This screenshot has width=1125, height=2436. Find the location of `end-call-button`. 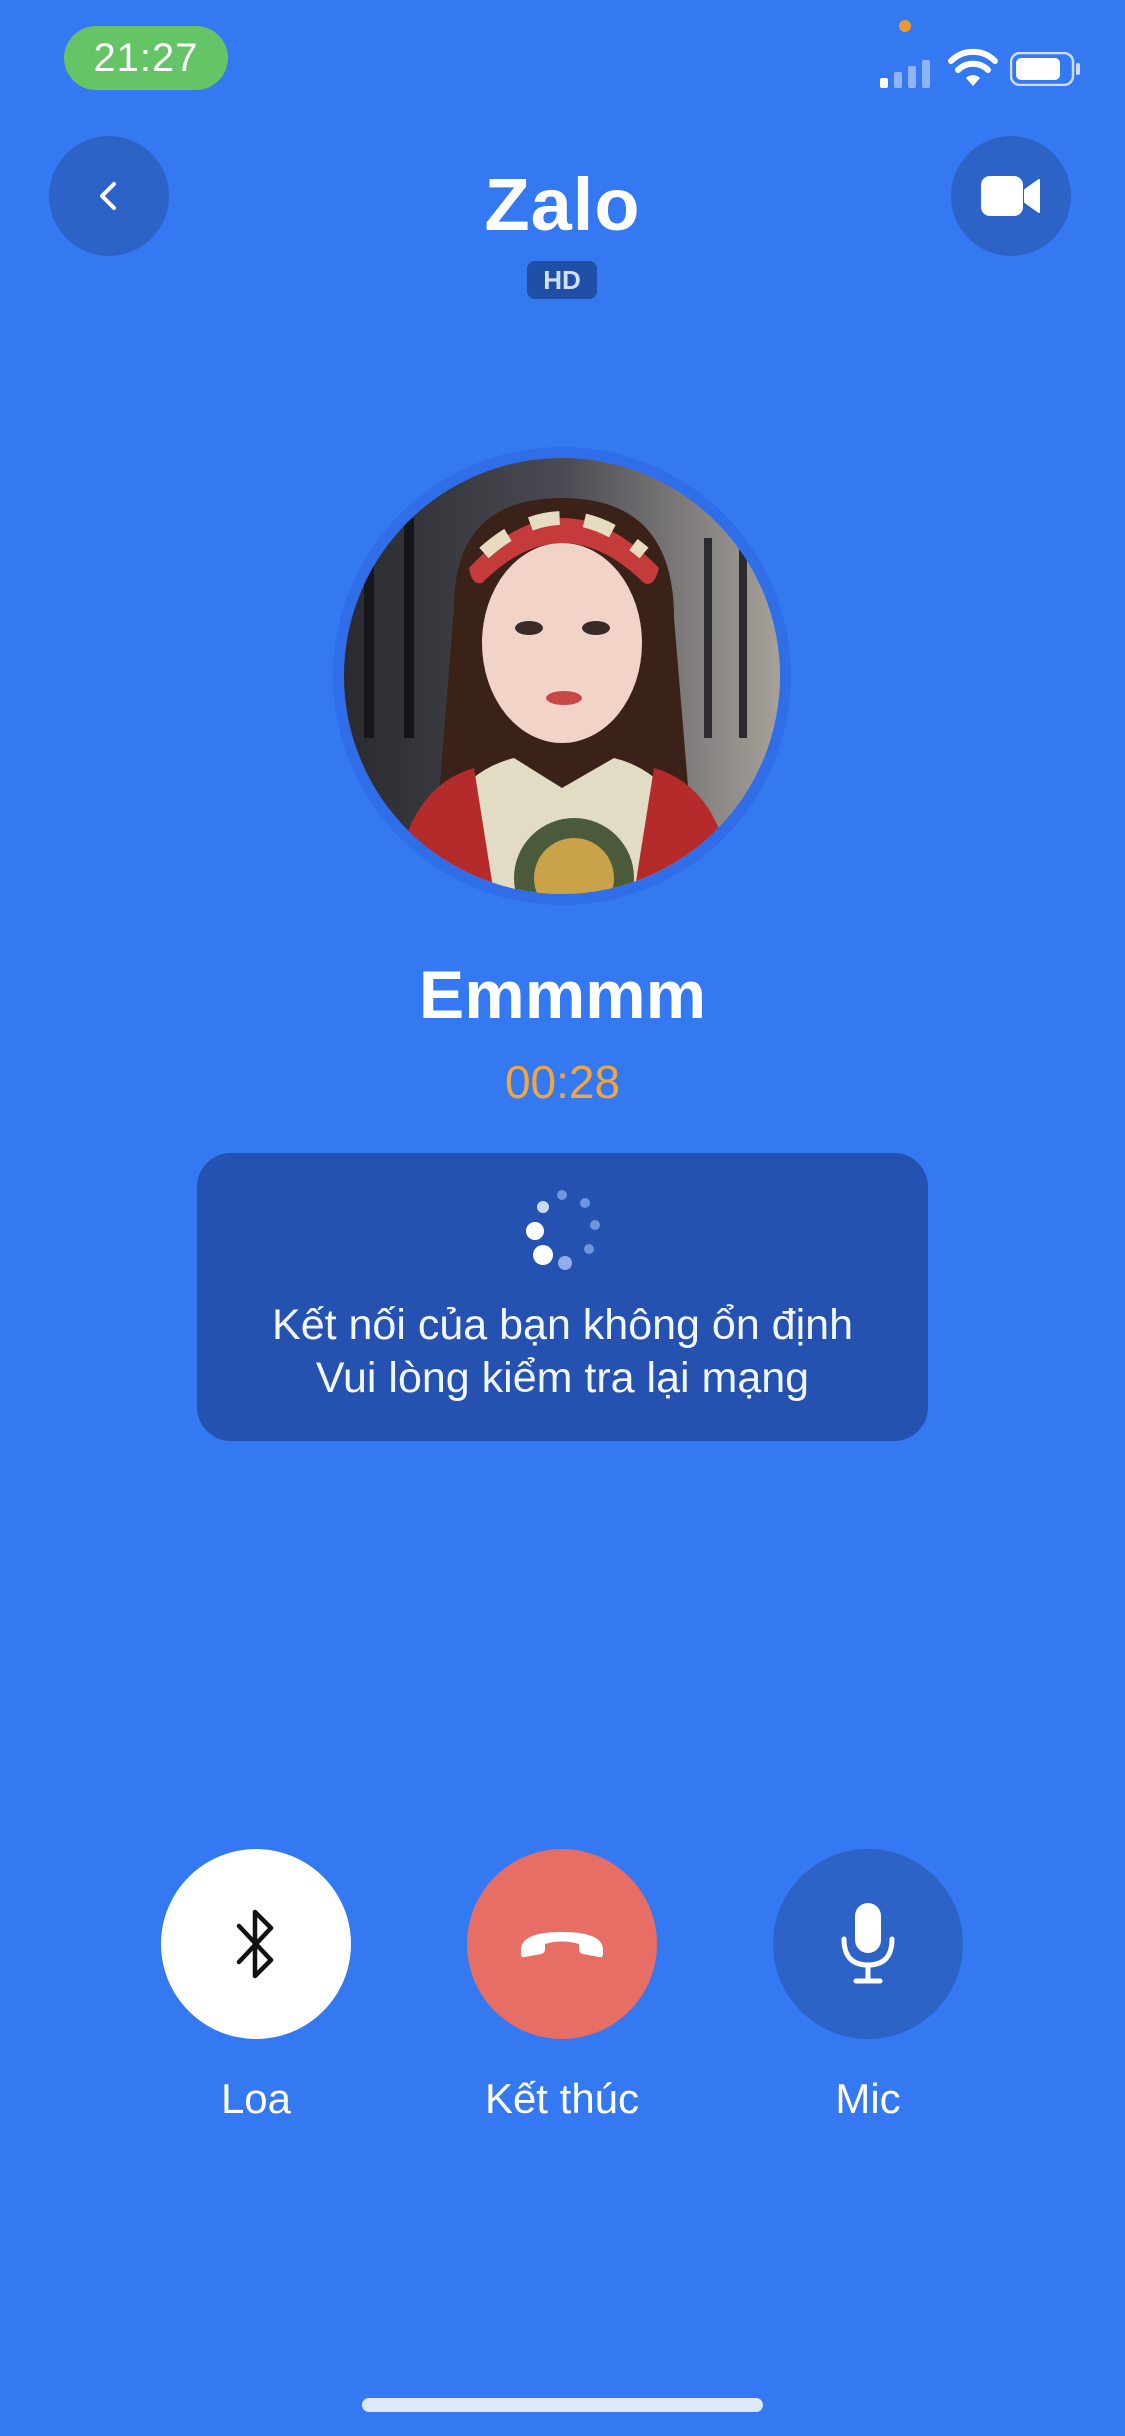

end-call-button is located at coordinates (562, 1944).